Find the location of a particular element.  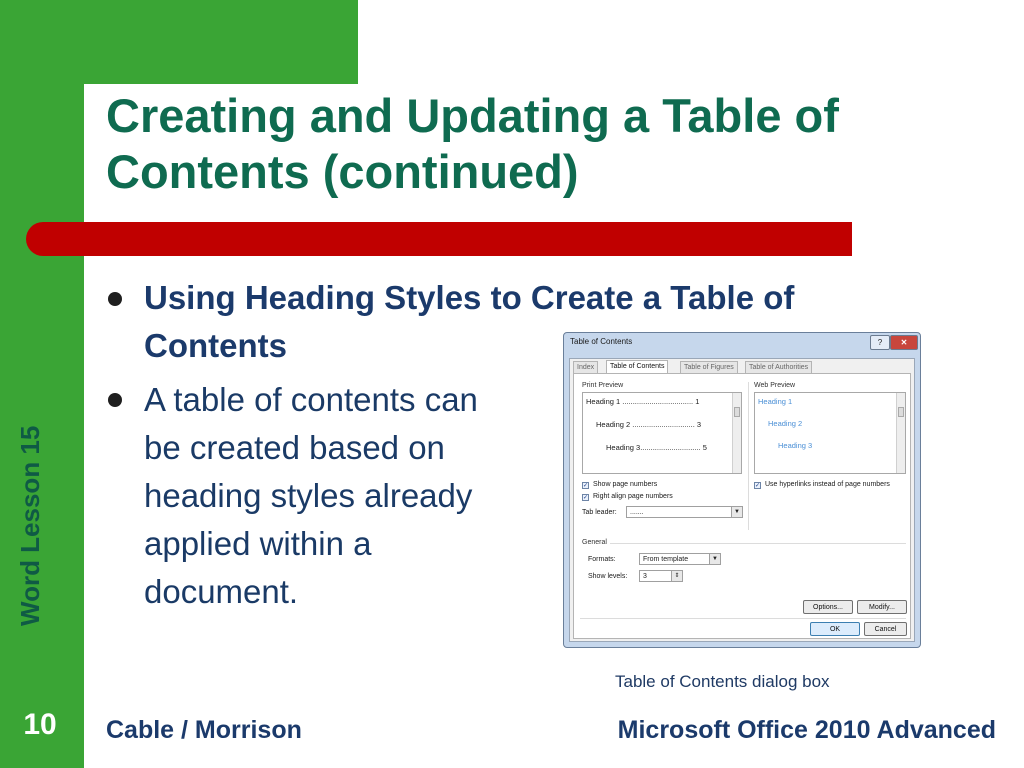

left-green-band is located at coordinates (42, 384).